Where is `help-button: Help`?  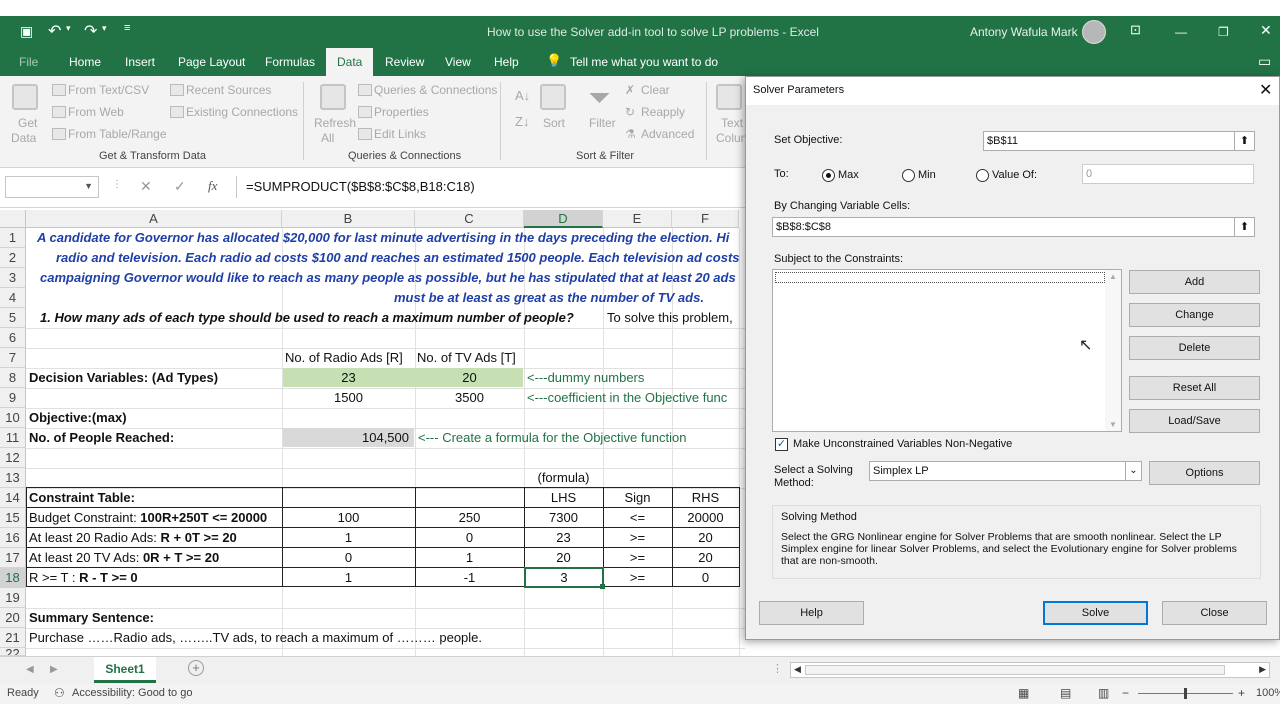 help-button: Help is located at coordinates (811, 613).